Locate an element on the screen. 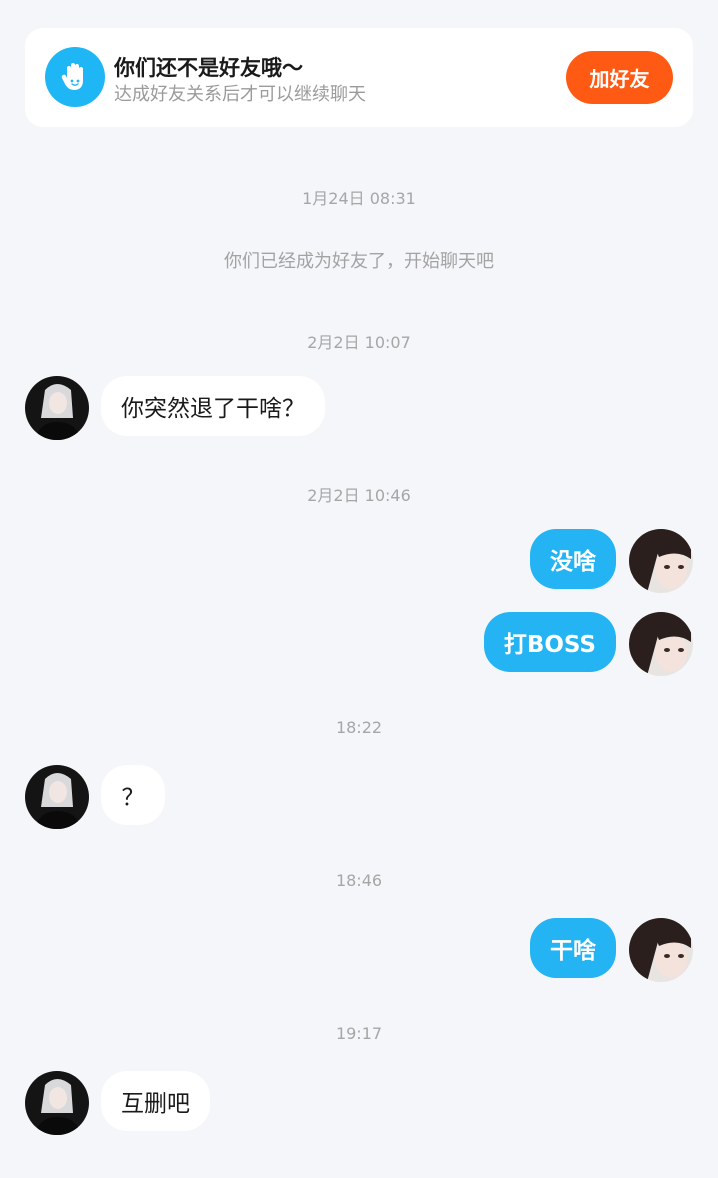 The image size is (718, 1178). add-friend-button: 加好友 is located at coordinates (619, 77).